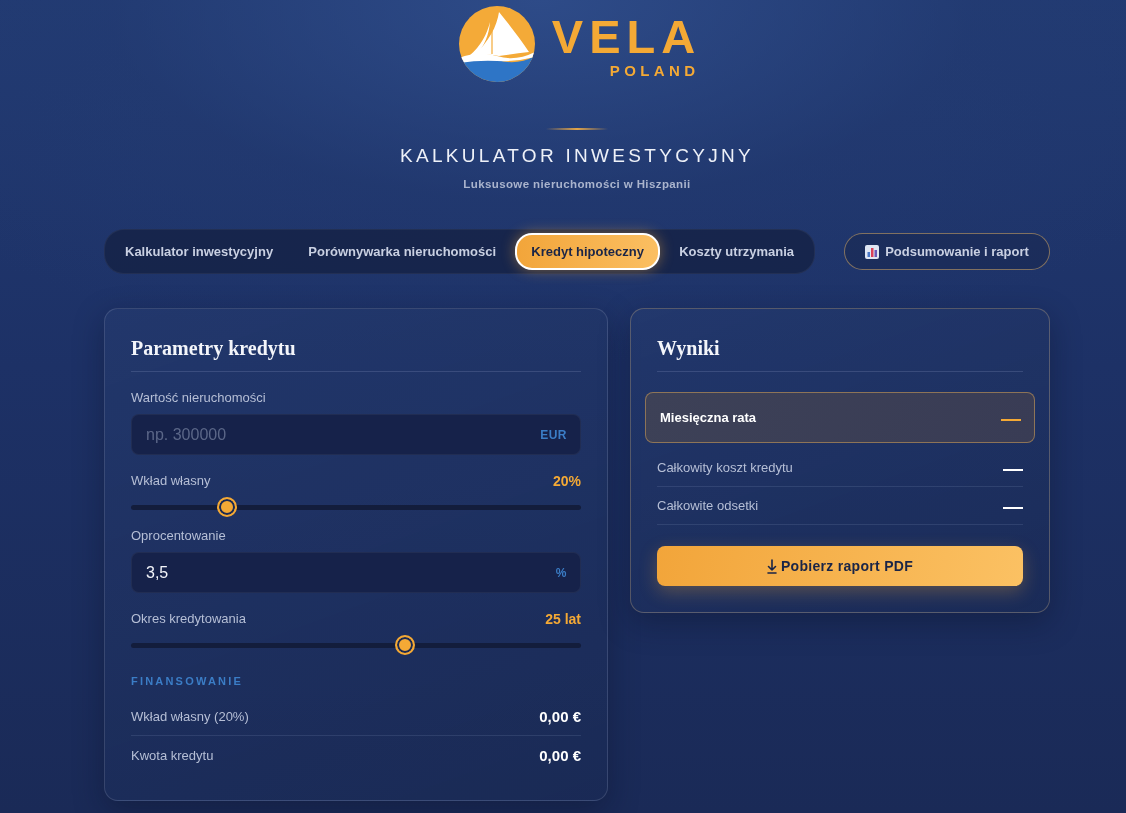 This screenshot has height=813, width=1126. What do you see at coordinates (736, 251) in the screenshot?
I see `tab: Koszty utrzymania` at bounding box center [736, 251].